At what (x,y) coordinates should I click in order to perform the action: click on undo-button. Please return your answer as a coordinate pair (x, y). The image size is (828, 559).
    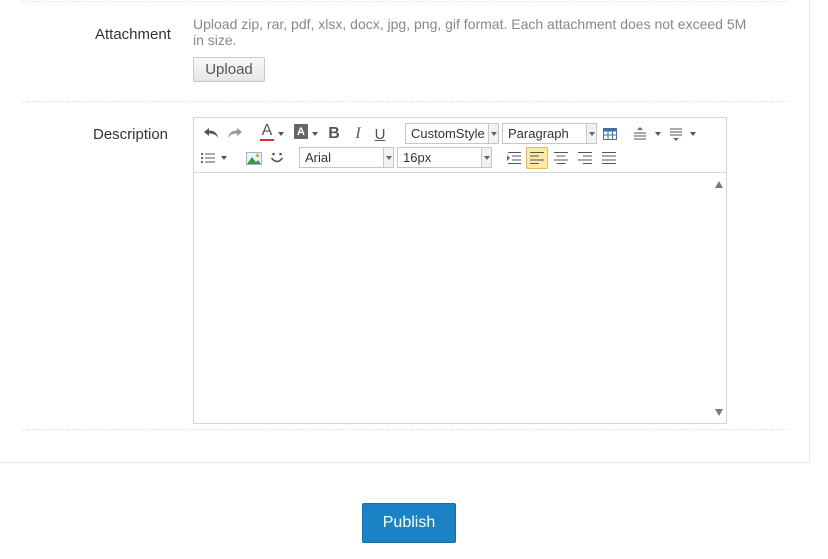
    Looking at the image, I should click on (211, 133).